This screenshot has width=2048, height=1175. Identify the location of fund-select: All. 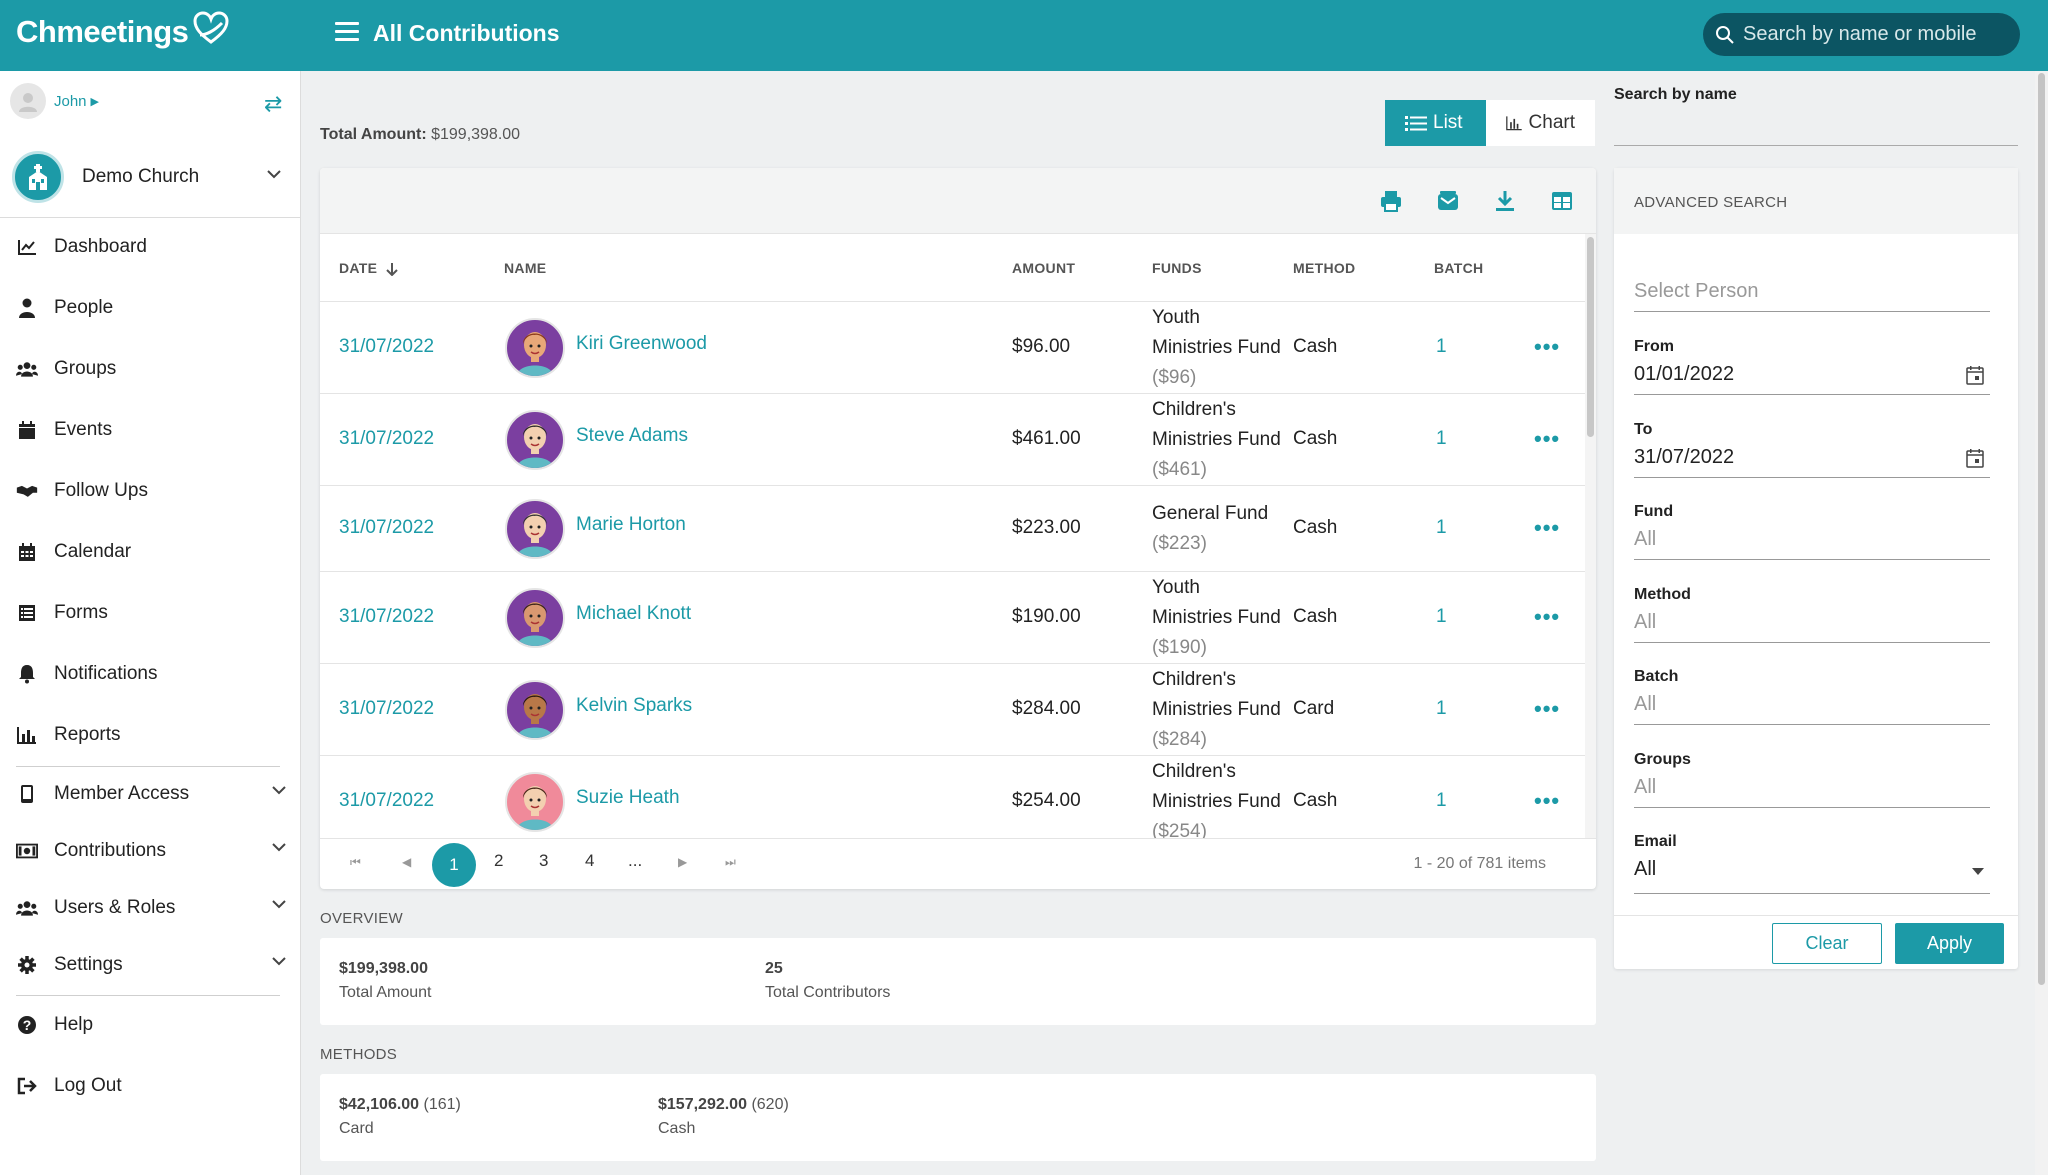
(1812, 542).